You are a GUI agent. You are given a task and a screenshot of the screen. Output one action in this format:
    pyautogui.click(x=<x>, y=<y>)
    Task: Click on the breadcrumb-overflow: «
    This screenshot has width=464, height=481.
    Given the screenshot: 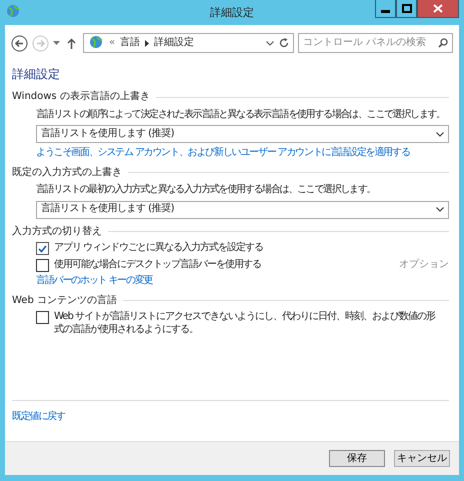 What is the action you would take?
    pyautogui.click(x=112, y=43)
    